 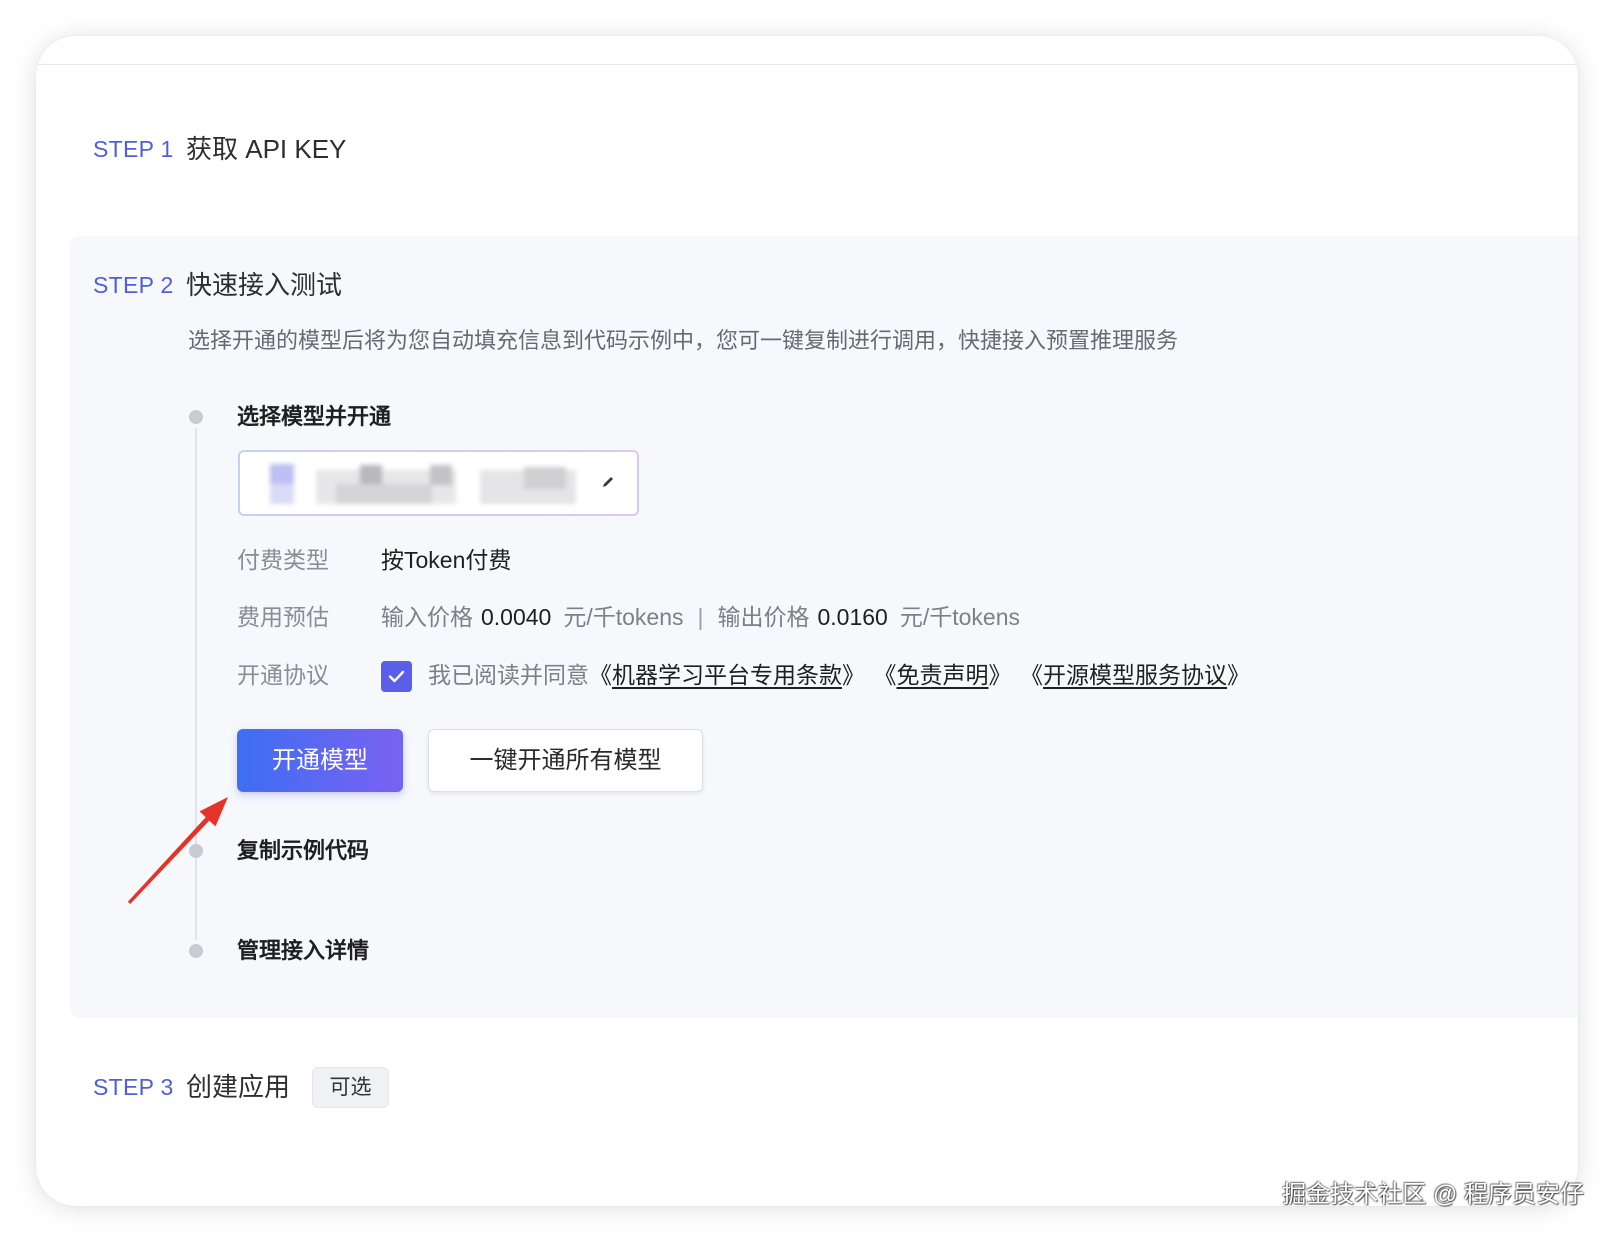 What do you see at coordinates (238, 1087) in the screenshot?
I see `step3-title: 创建应用` at bounding box center [238, 1087].